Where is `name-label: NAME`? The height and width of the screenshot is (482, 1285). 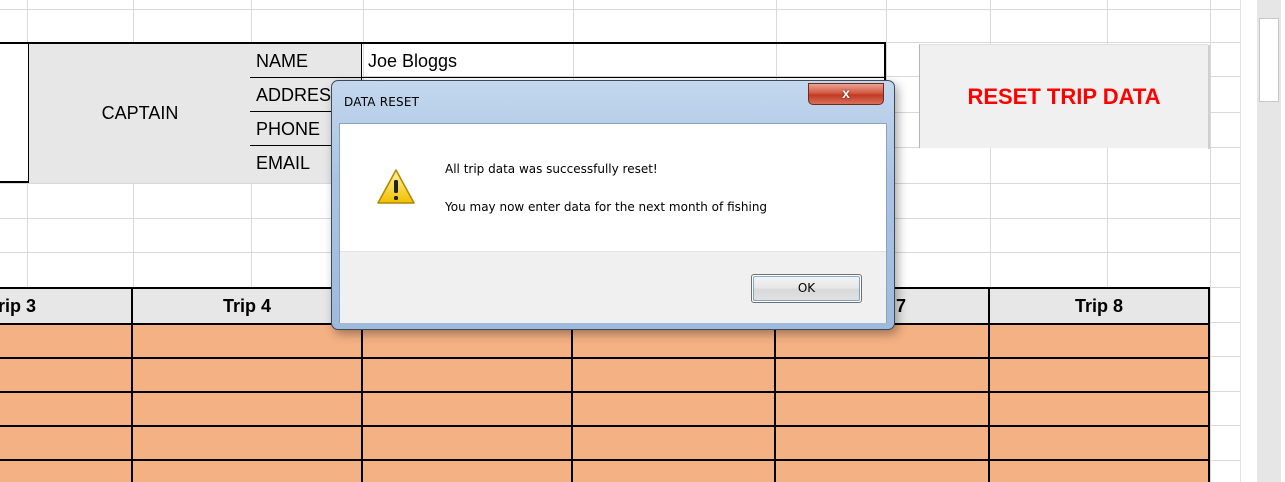
name-label: NAME is located at coordinates (306, 61).